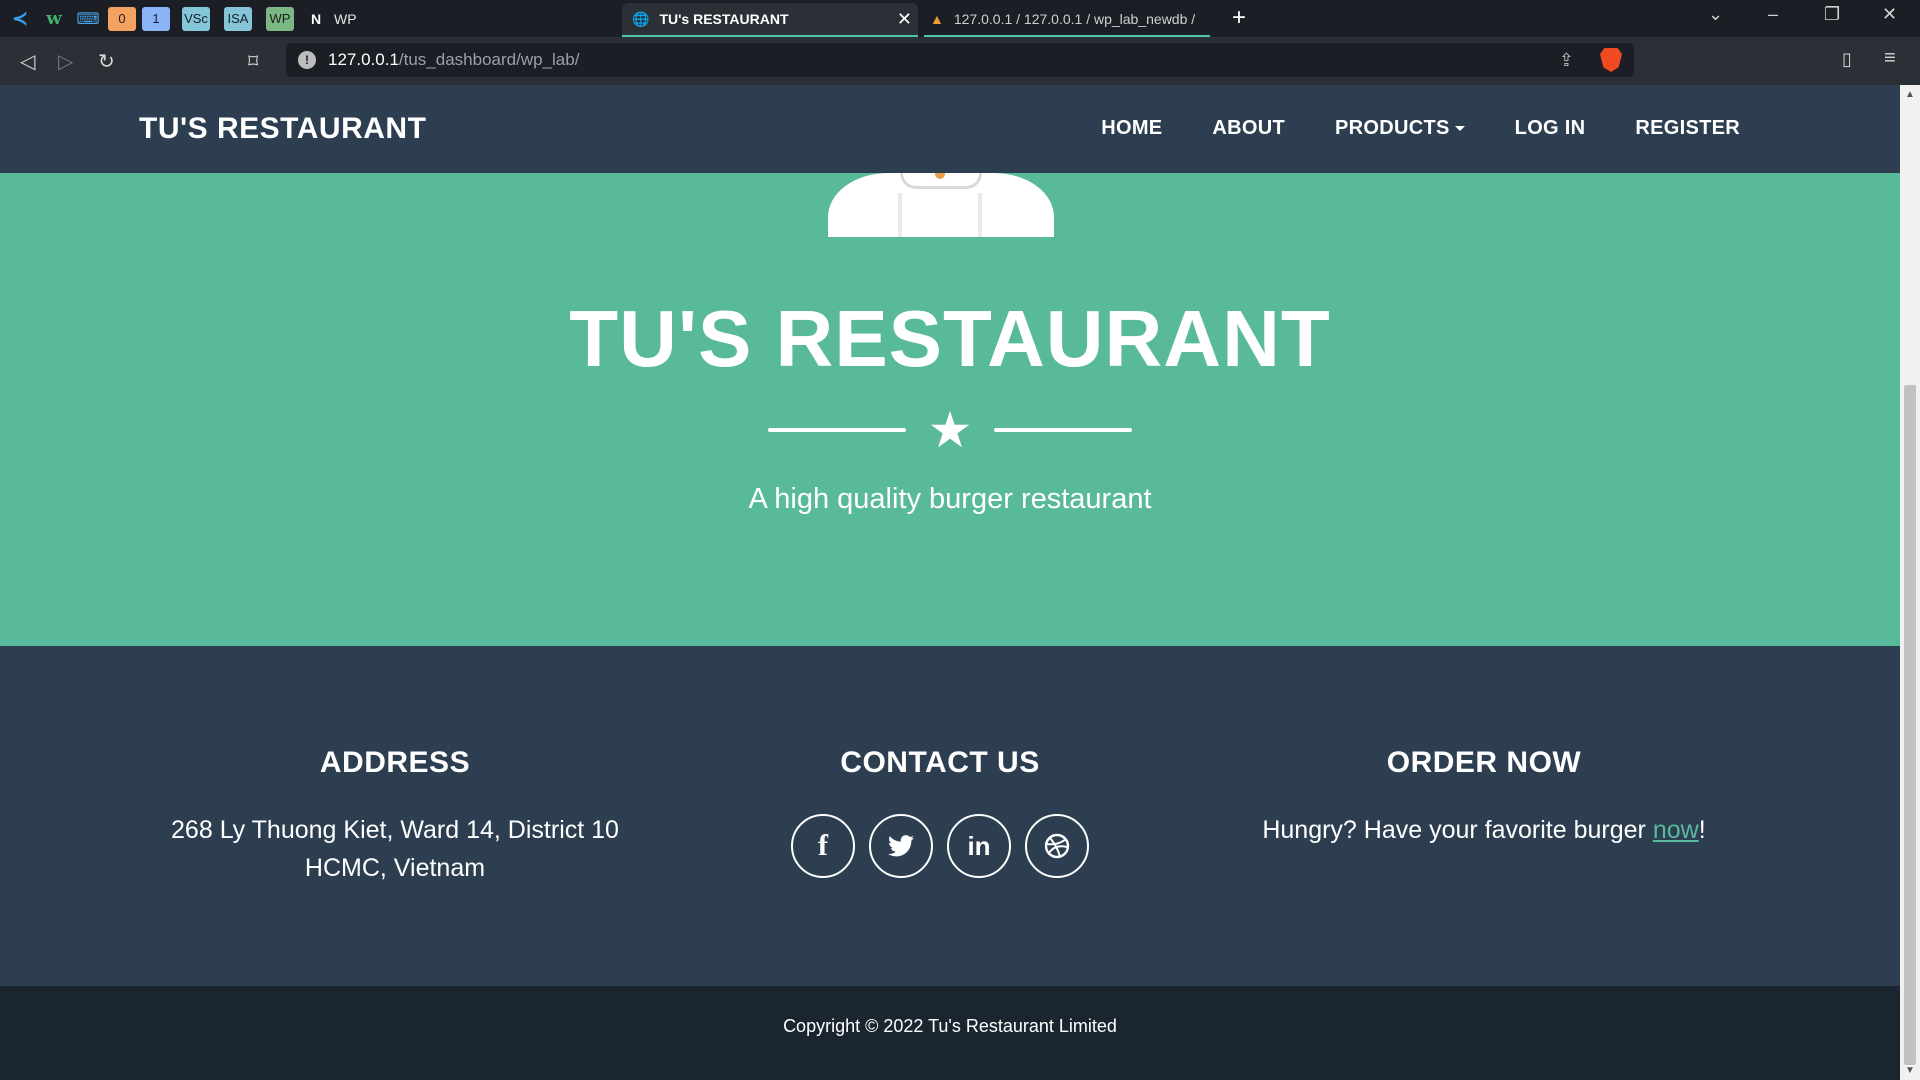 Image resolution: width=1920 pixels, height=1080 pixels. I want to click on brave-shield-icon, so click(1611, 60).